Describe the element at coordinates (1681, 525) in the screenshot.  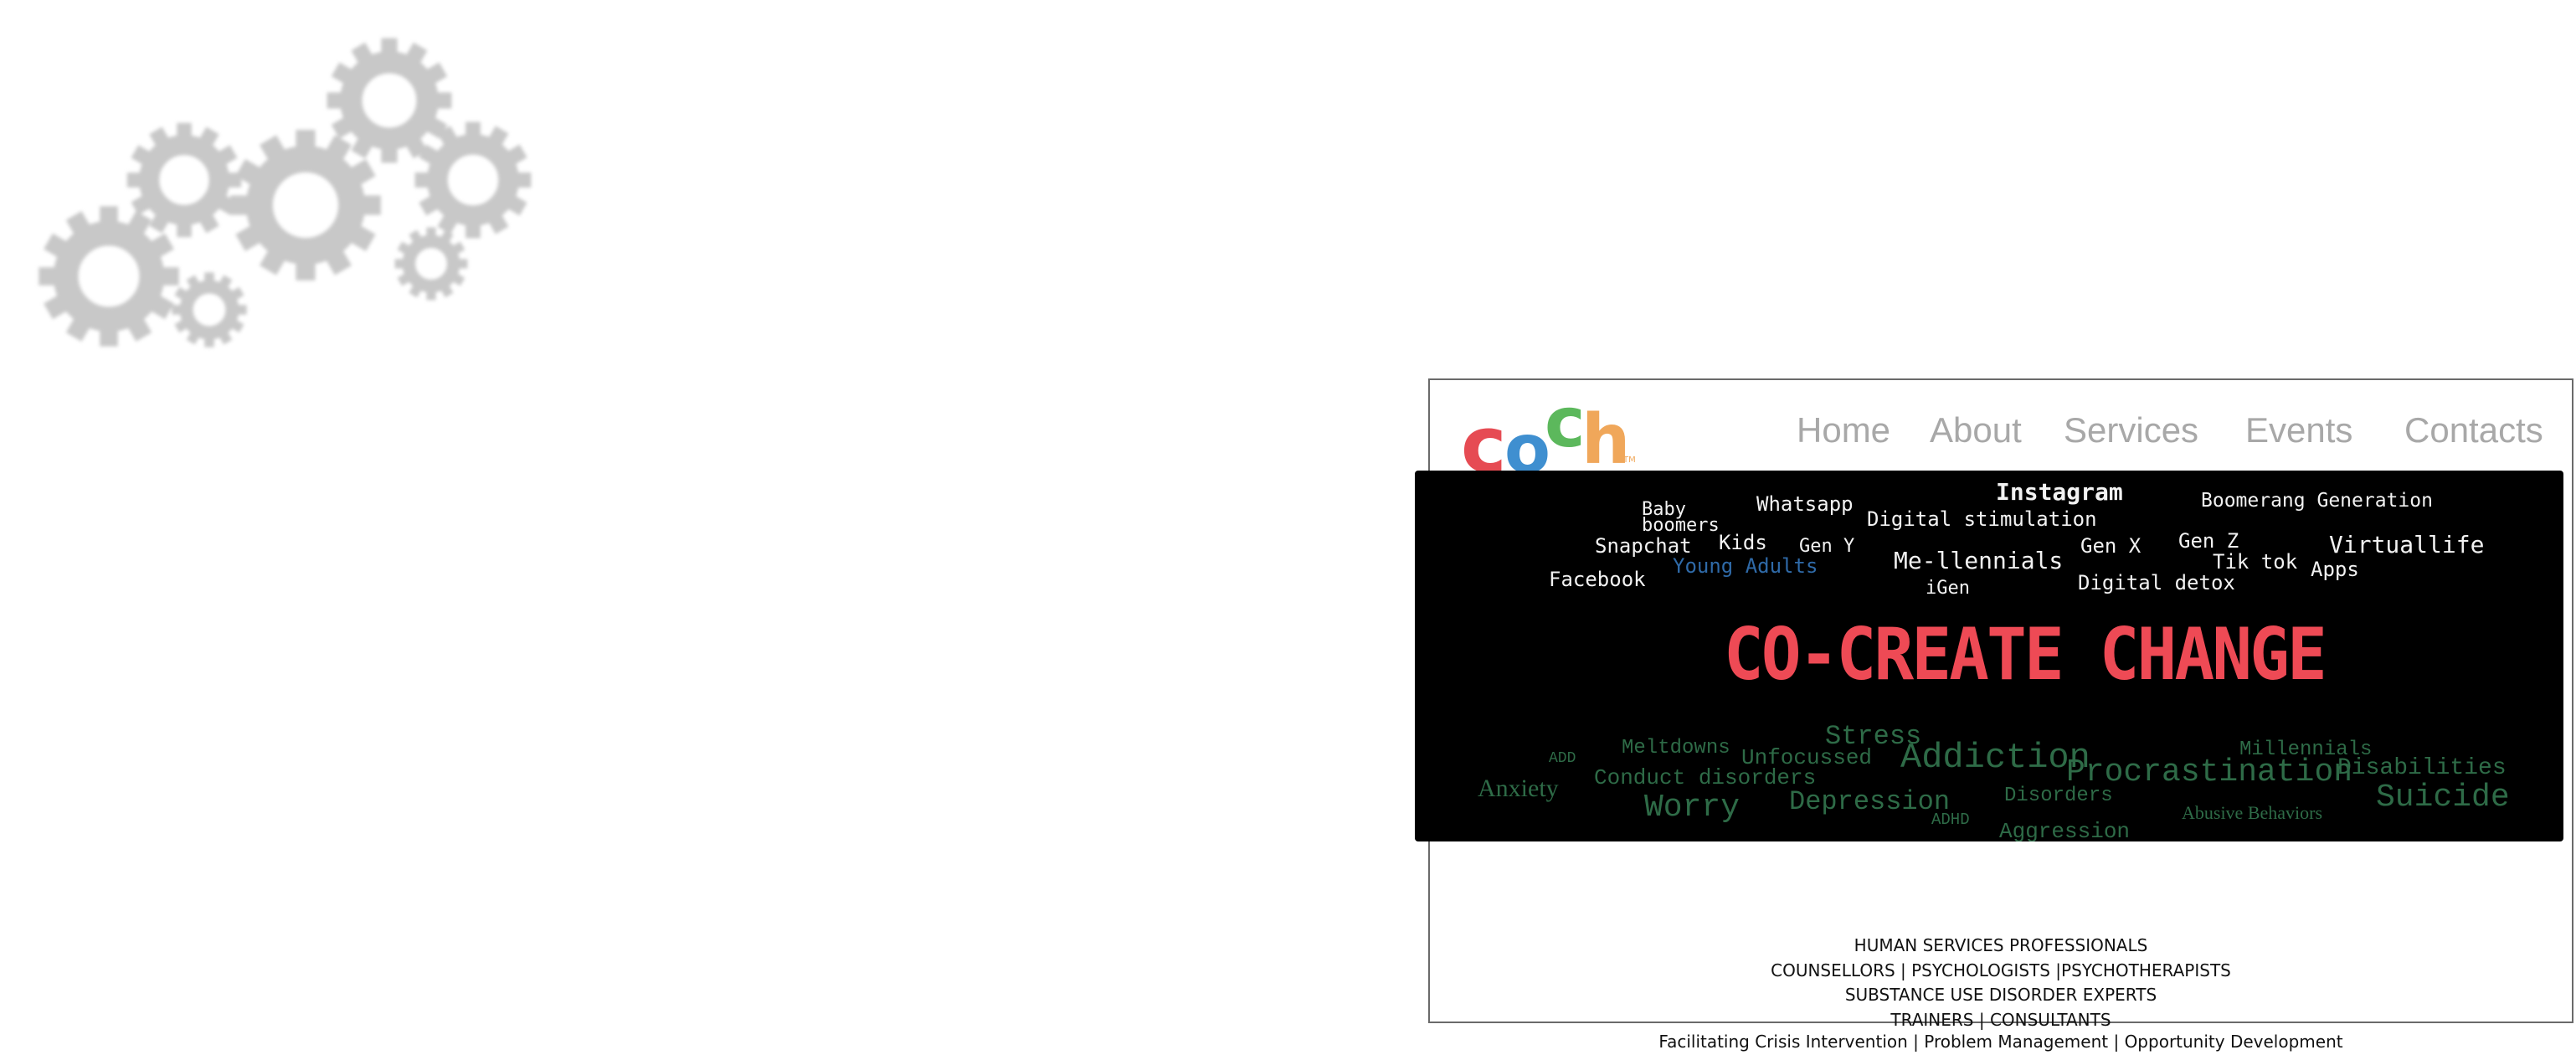
I see `word-cloud-item: boomers` at that location.